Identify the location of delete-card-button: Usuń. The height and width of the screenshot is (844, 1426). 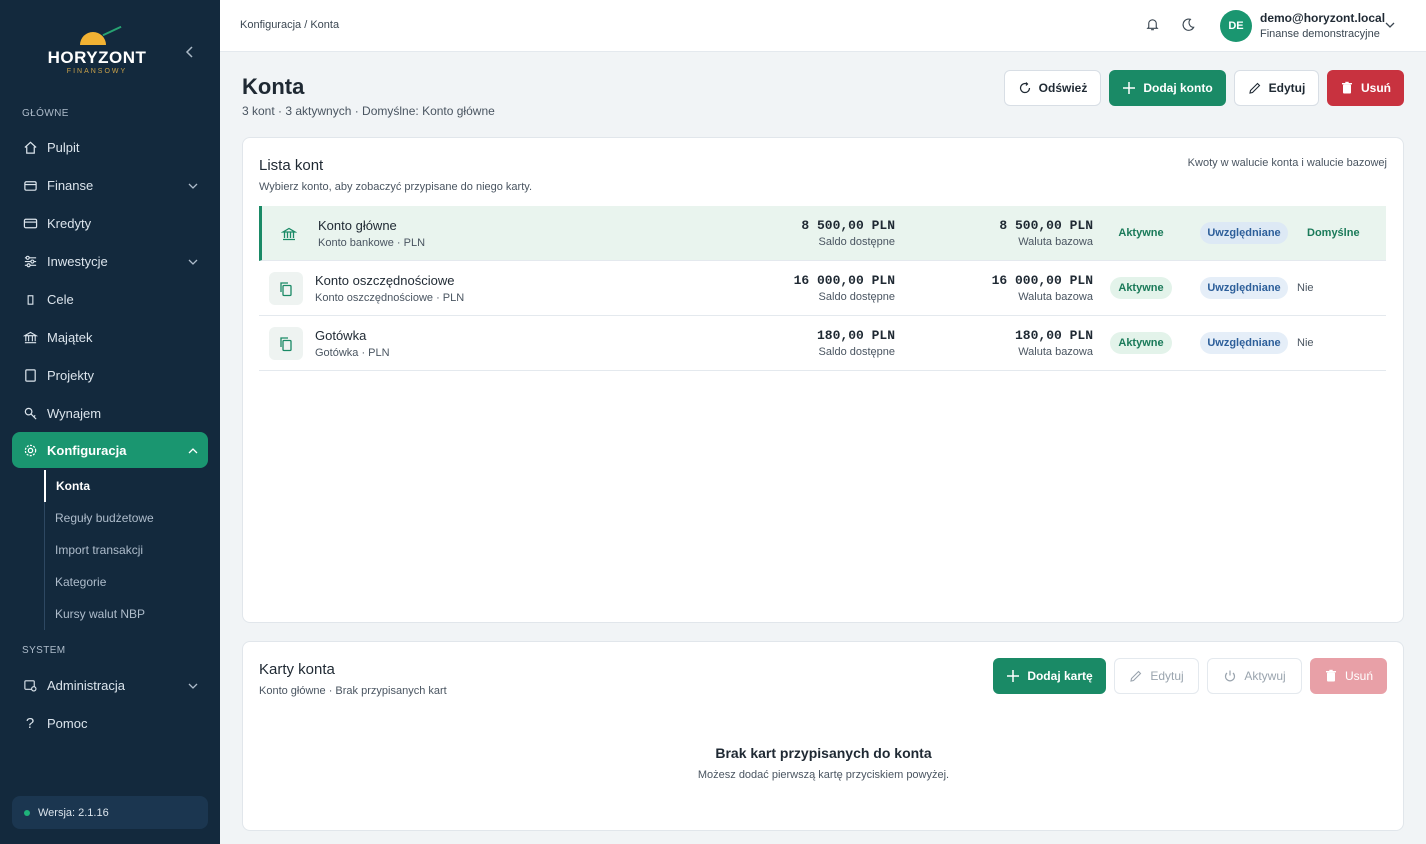
(1348, 676).